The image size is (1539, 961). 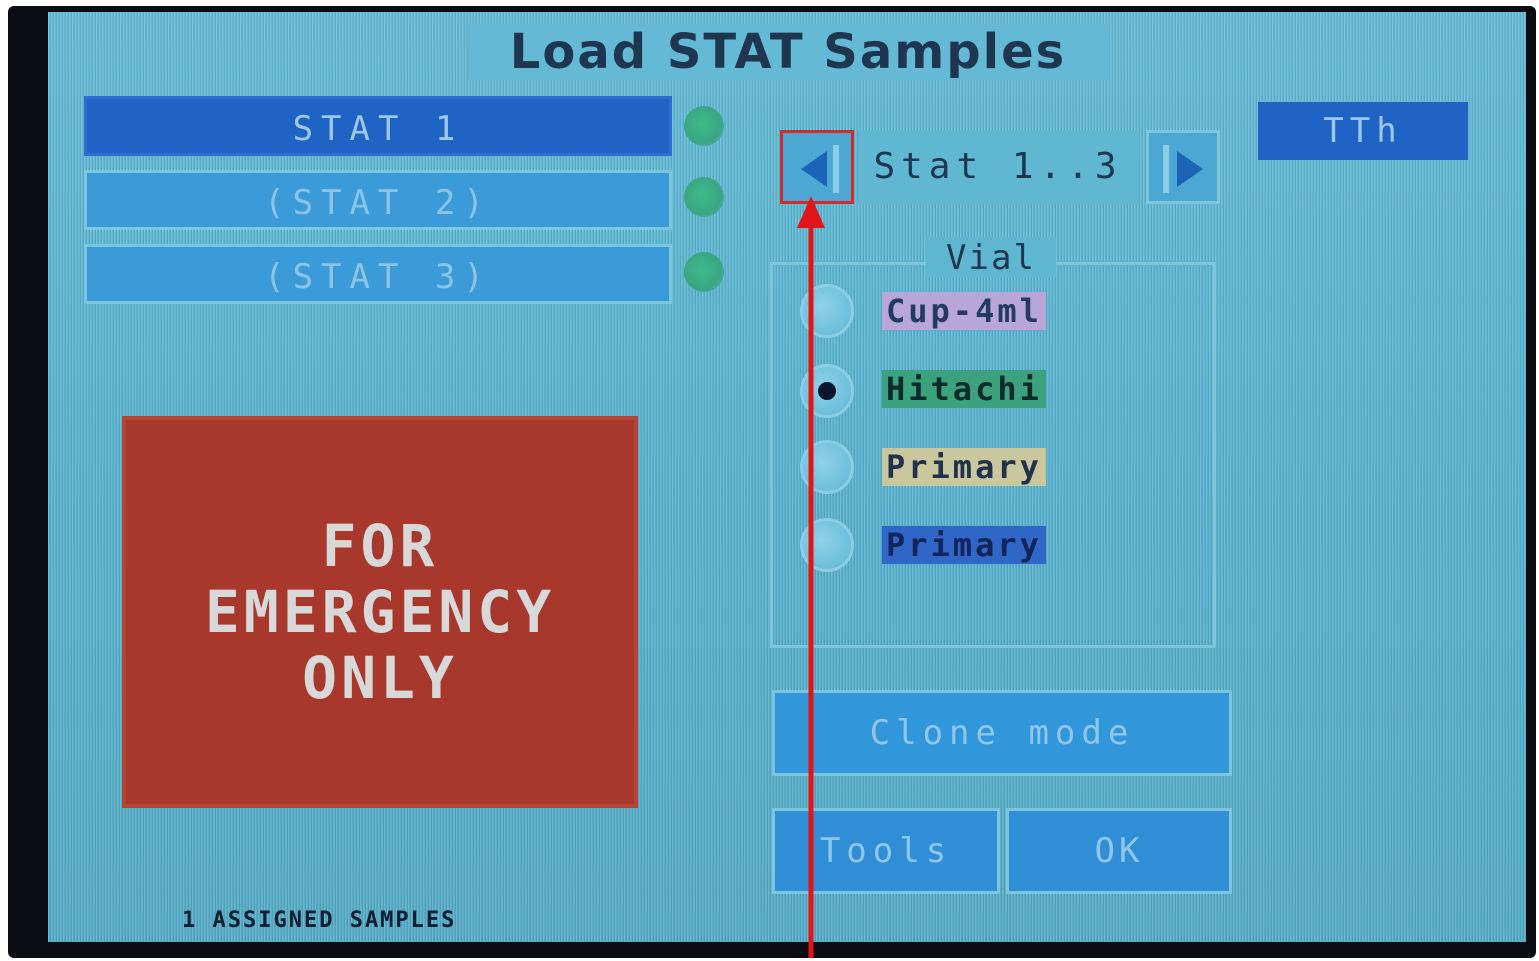 What do you see at coordinates (964, 389) in the screenshot?
I see `vial-option-label: Hitachi` at bounding box center [964, 389].